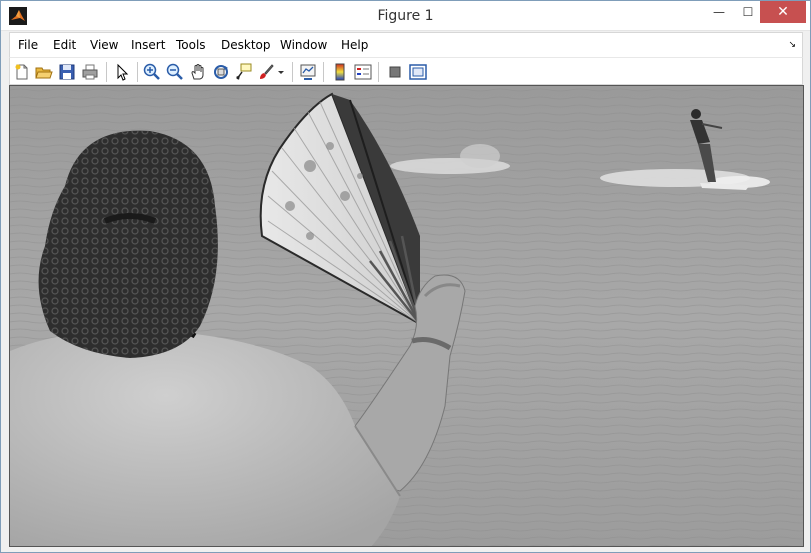 The image size is (811, 553). I want to click on minimize-button: —, so click(719, 12).